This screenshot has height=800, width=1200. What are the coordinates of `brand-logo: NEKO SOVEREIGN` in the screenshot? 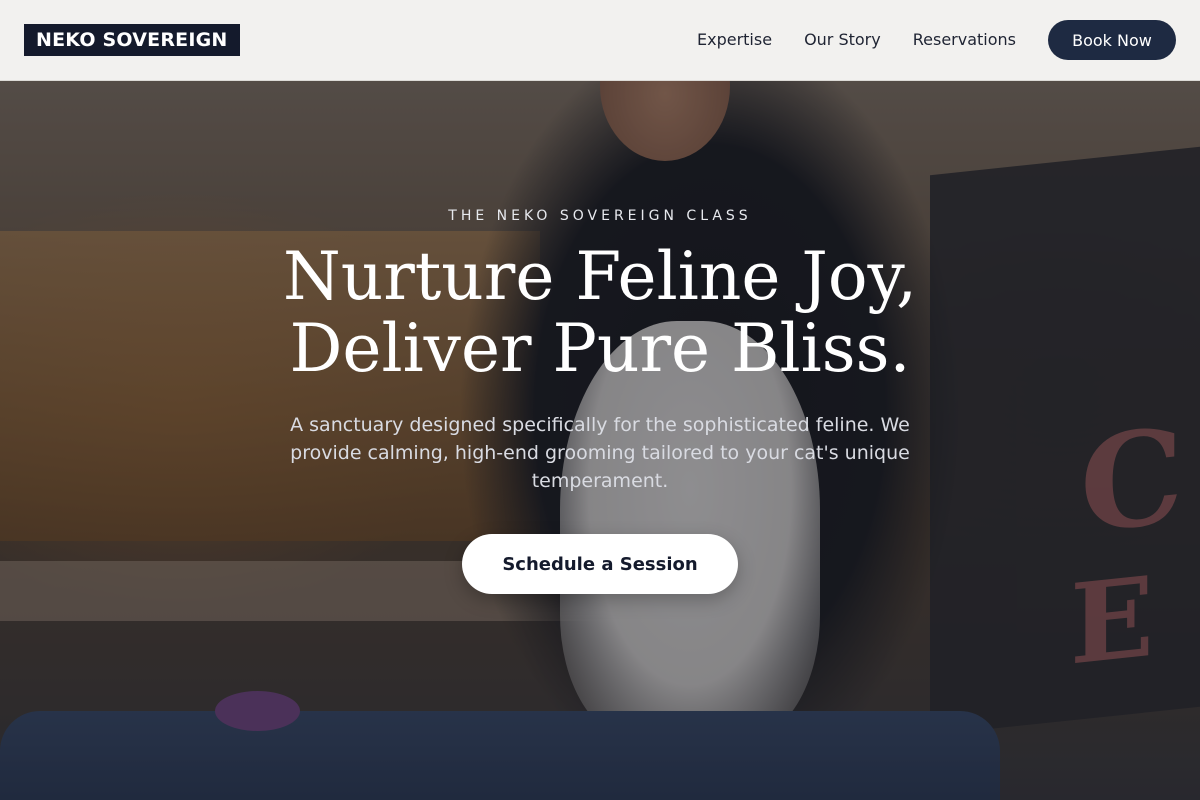 It's located at (132, 40).